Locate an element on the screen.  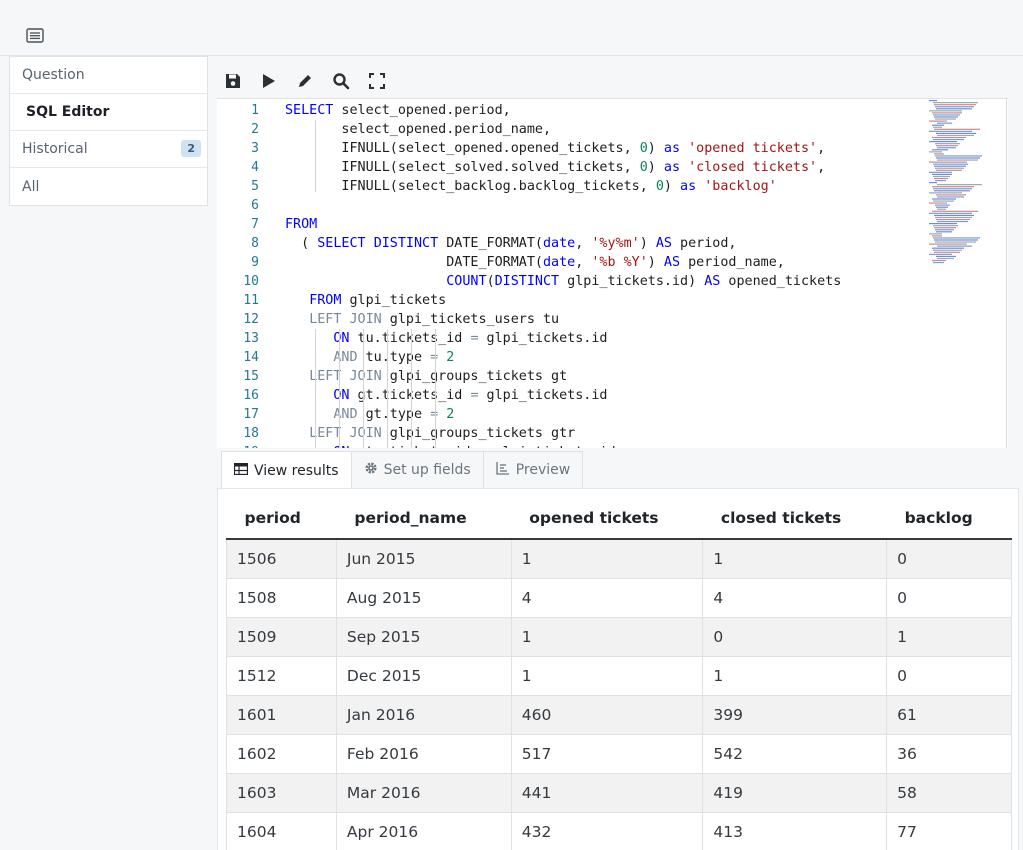
table-row: 1509 Sep 2015 1 0 1 is located at coordinates (619, 636).